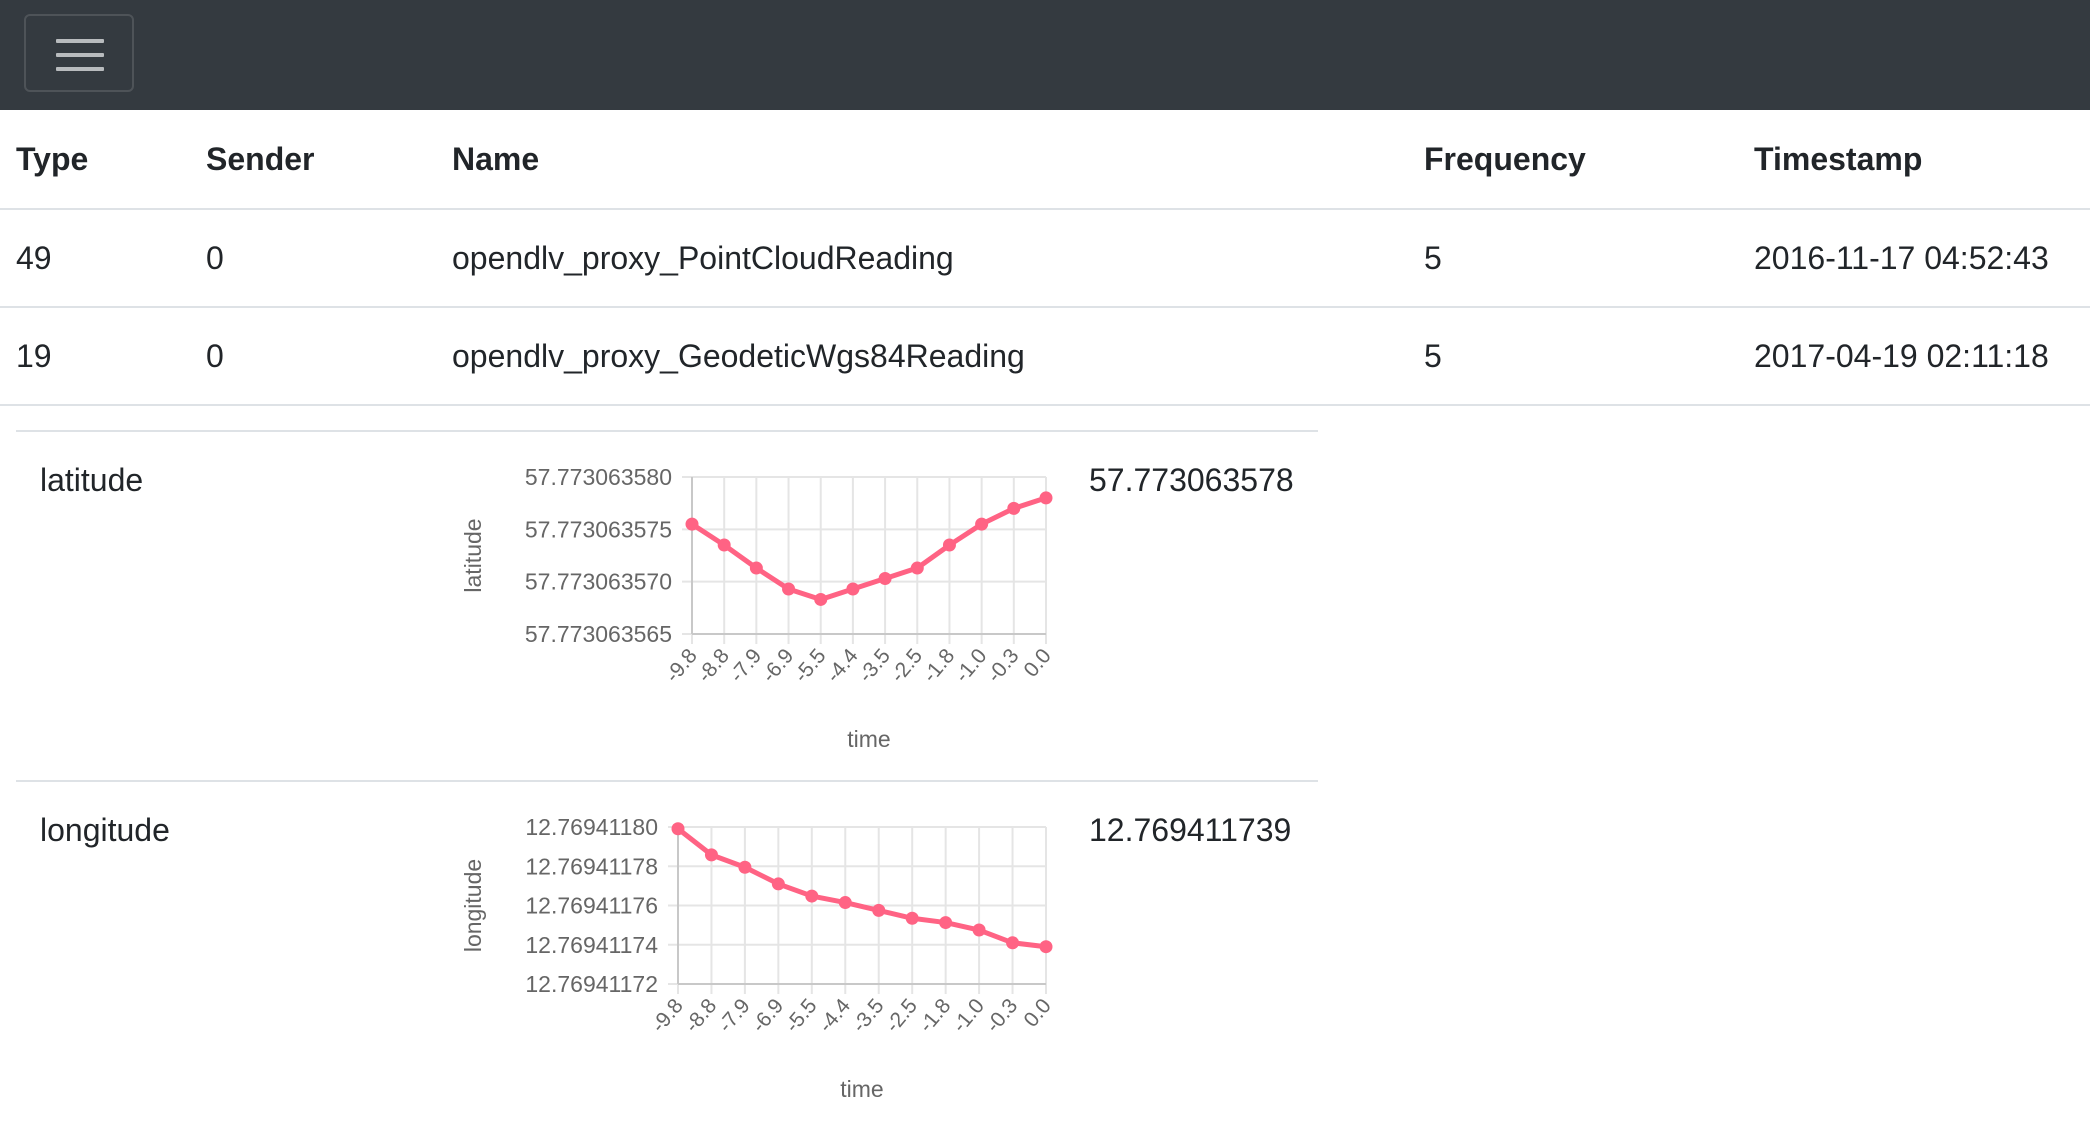 The height and width of the screenshot is (1147, 2090). I want to click on y-tick-label: 57.773063565, so click(598, 634).